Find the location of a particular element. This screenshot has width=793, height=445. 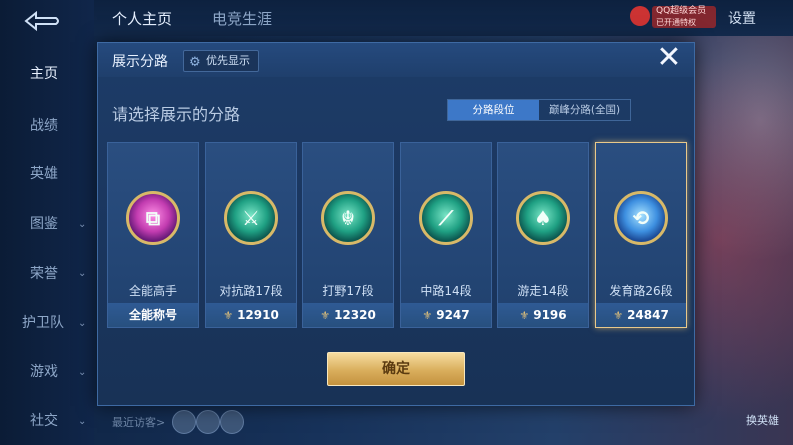

dialog-header: 展示分路 ⚙ 优先显示 is located at coordinates (396, 60).